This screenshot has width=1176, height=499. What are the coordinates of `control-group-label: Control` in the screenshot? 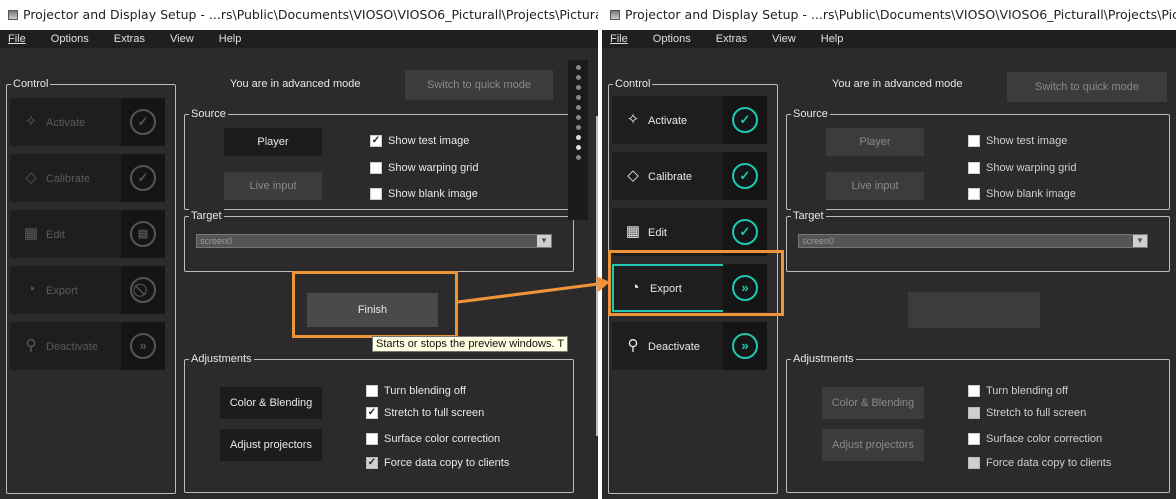 It's located at (633, 84).